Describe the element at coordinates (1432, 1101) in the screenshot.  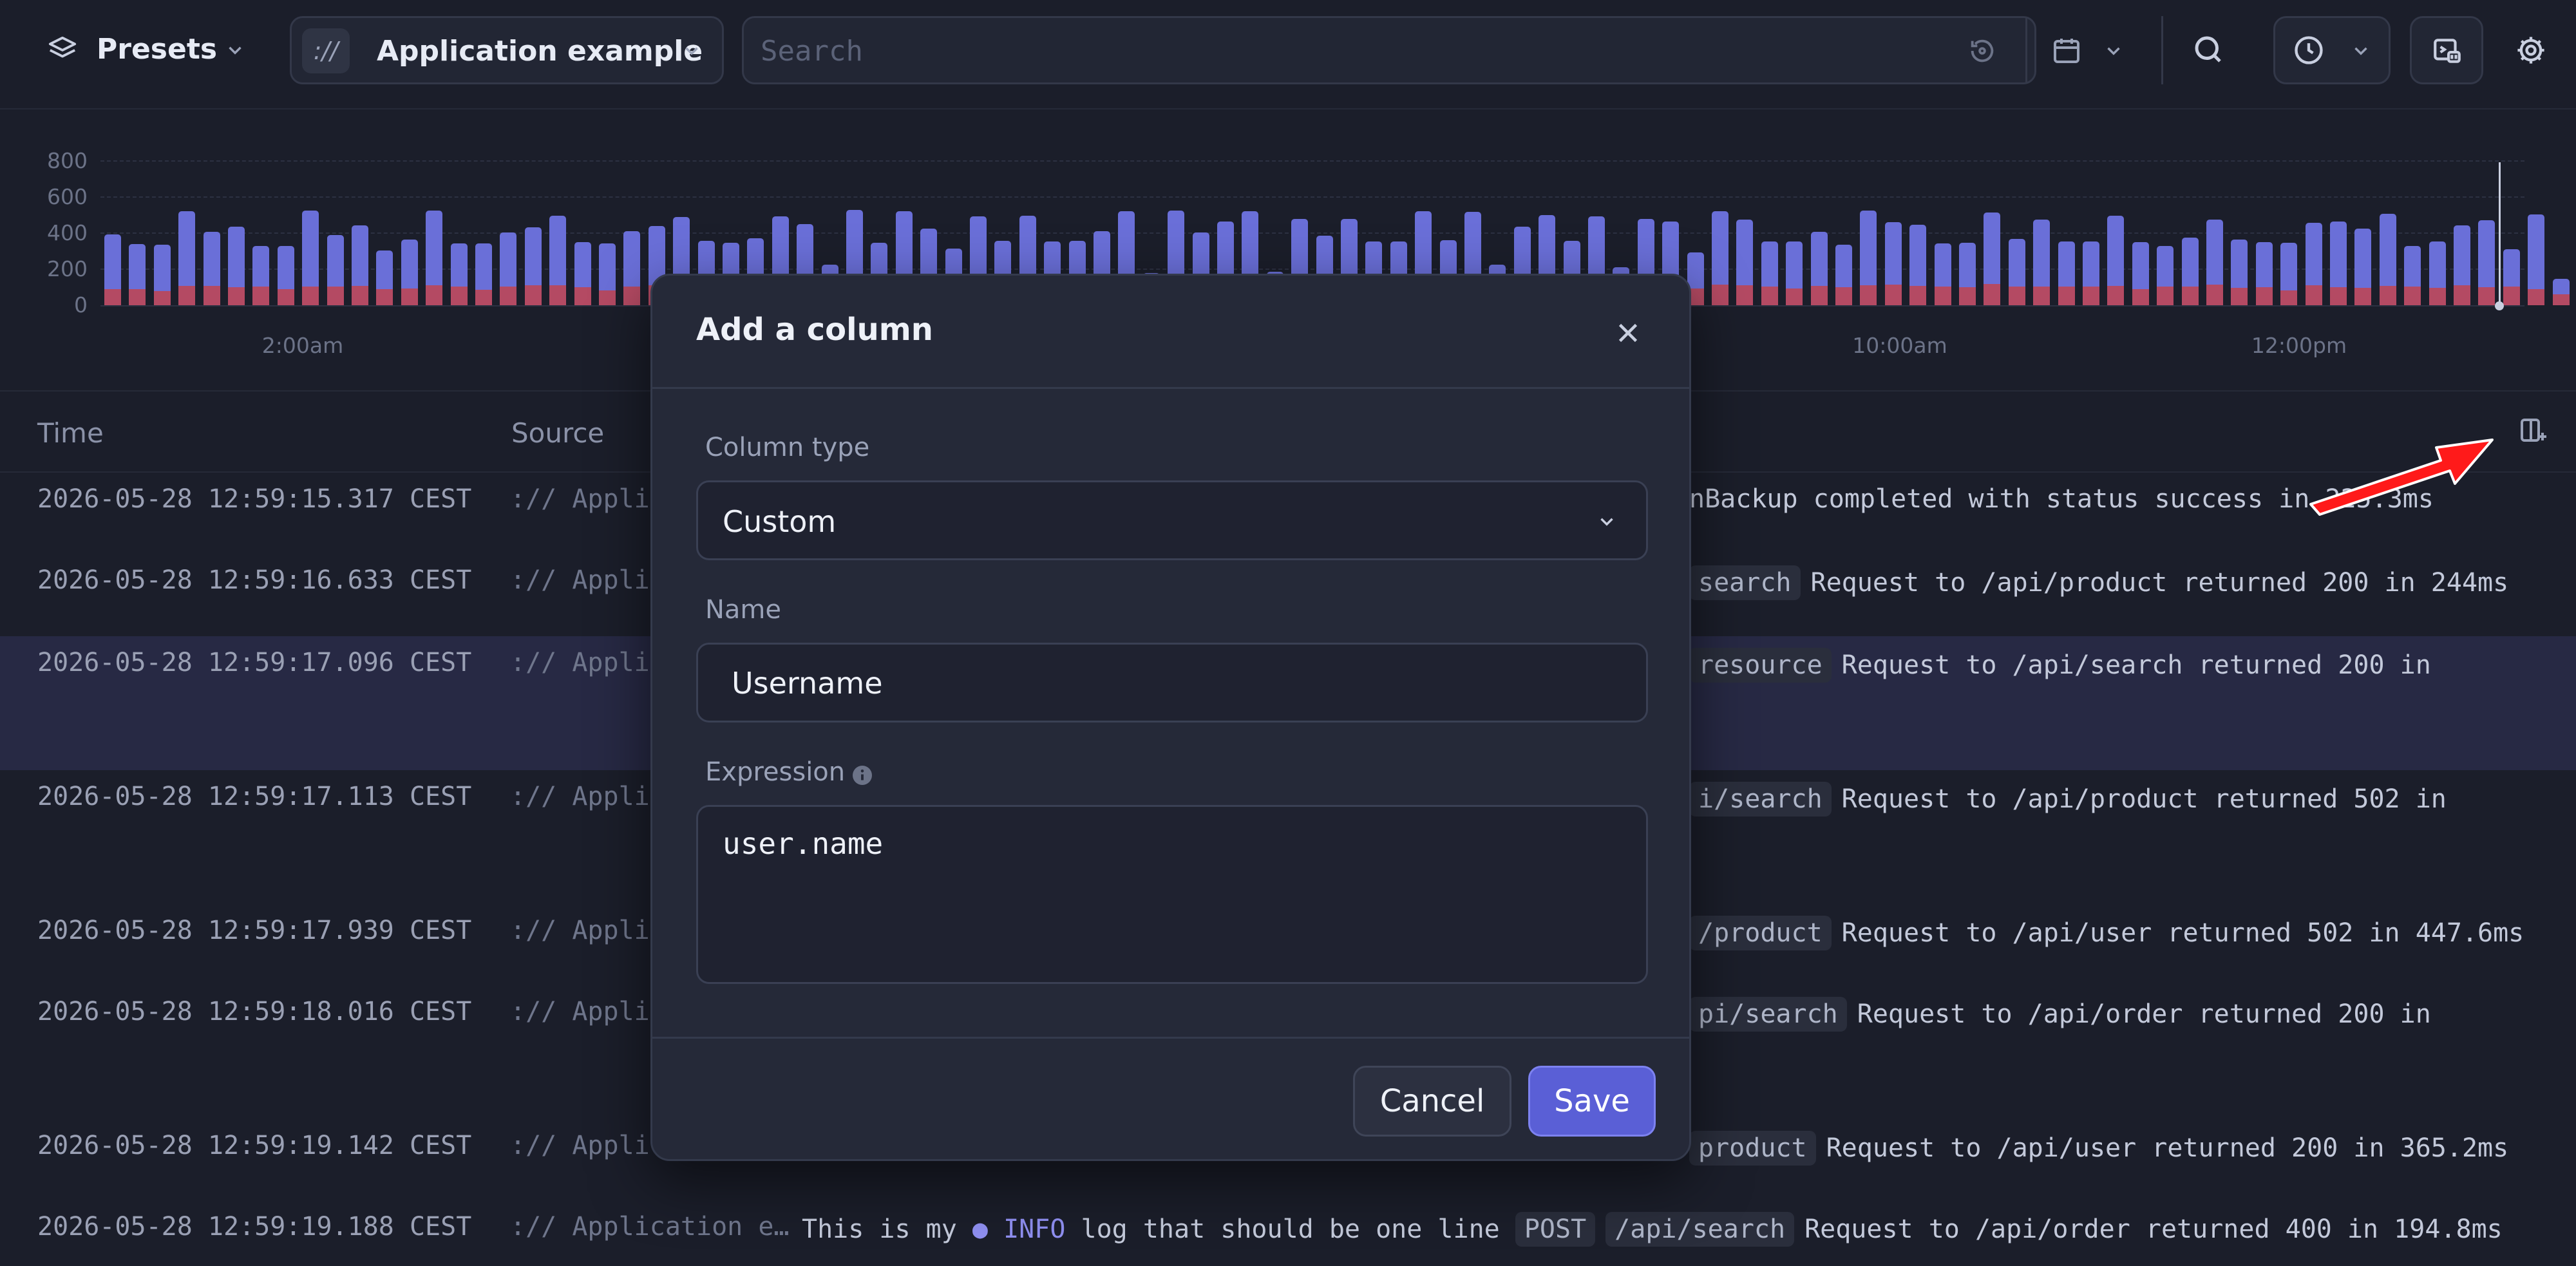
I see `cancel-button: Cancel` at that location.